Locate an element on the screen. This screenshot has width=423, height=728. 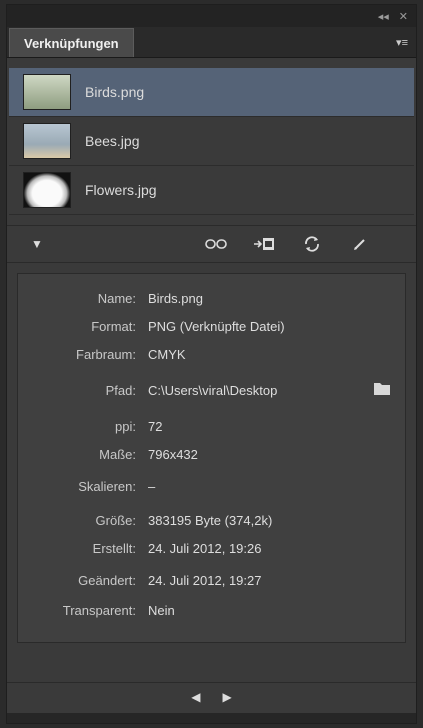
link-item-bees: Bees.jpg is located at coordinates (211, 141).